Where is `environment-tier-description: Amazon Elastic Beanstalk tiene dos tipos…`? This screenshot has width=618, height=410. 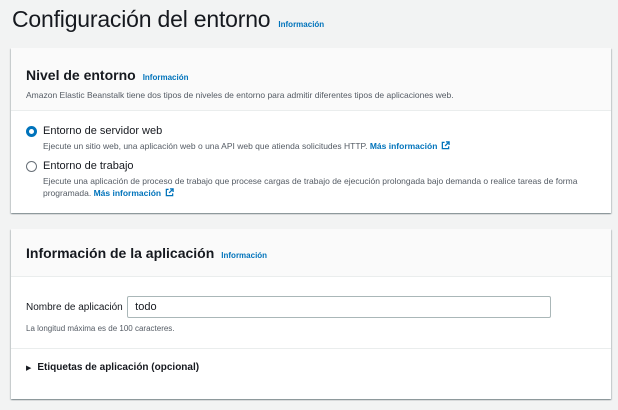
environment-tier-description: Amazon Elastic Beanstalk tiene dos tipos… is located at coordinates (240, 95).